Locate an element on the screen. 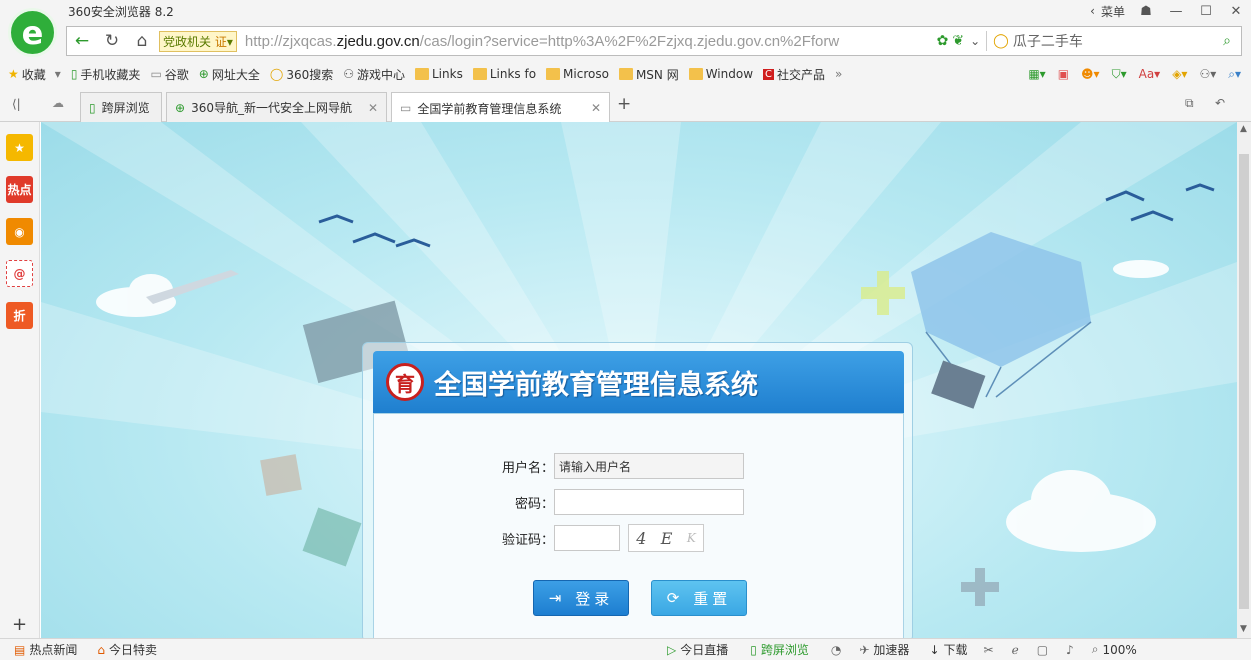 The height and width of the screenshot is (660, 1251). bookmark-item: Links fo is located at coordinates (504, 74).